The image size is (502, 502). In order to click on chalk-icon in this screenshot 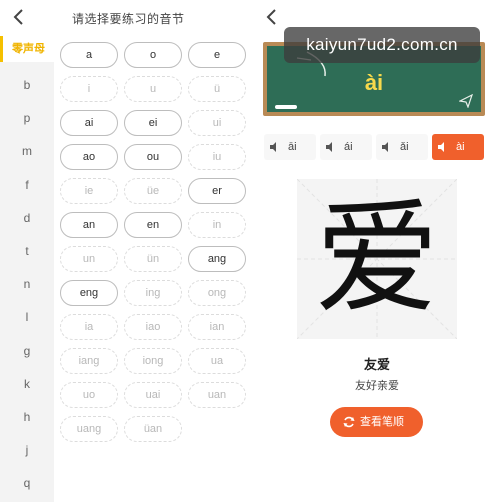, I will do `click(286, 107)`.